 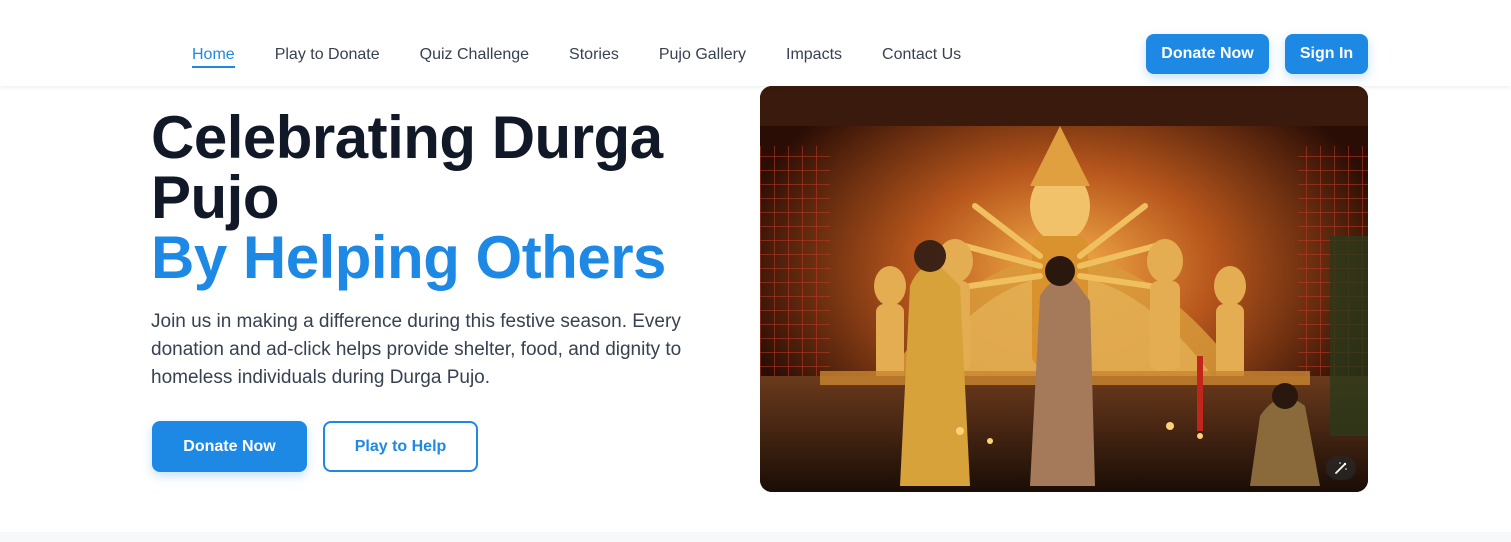 What do you see at coordinates (407, 167) in the screenshot?
I see `hero-title-main: Celebrating Durga Pujo` at bounding box center [407, 167].